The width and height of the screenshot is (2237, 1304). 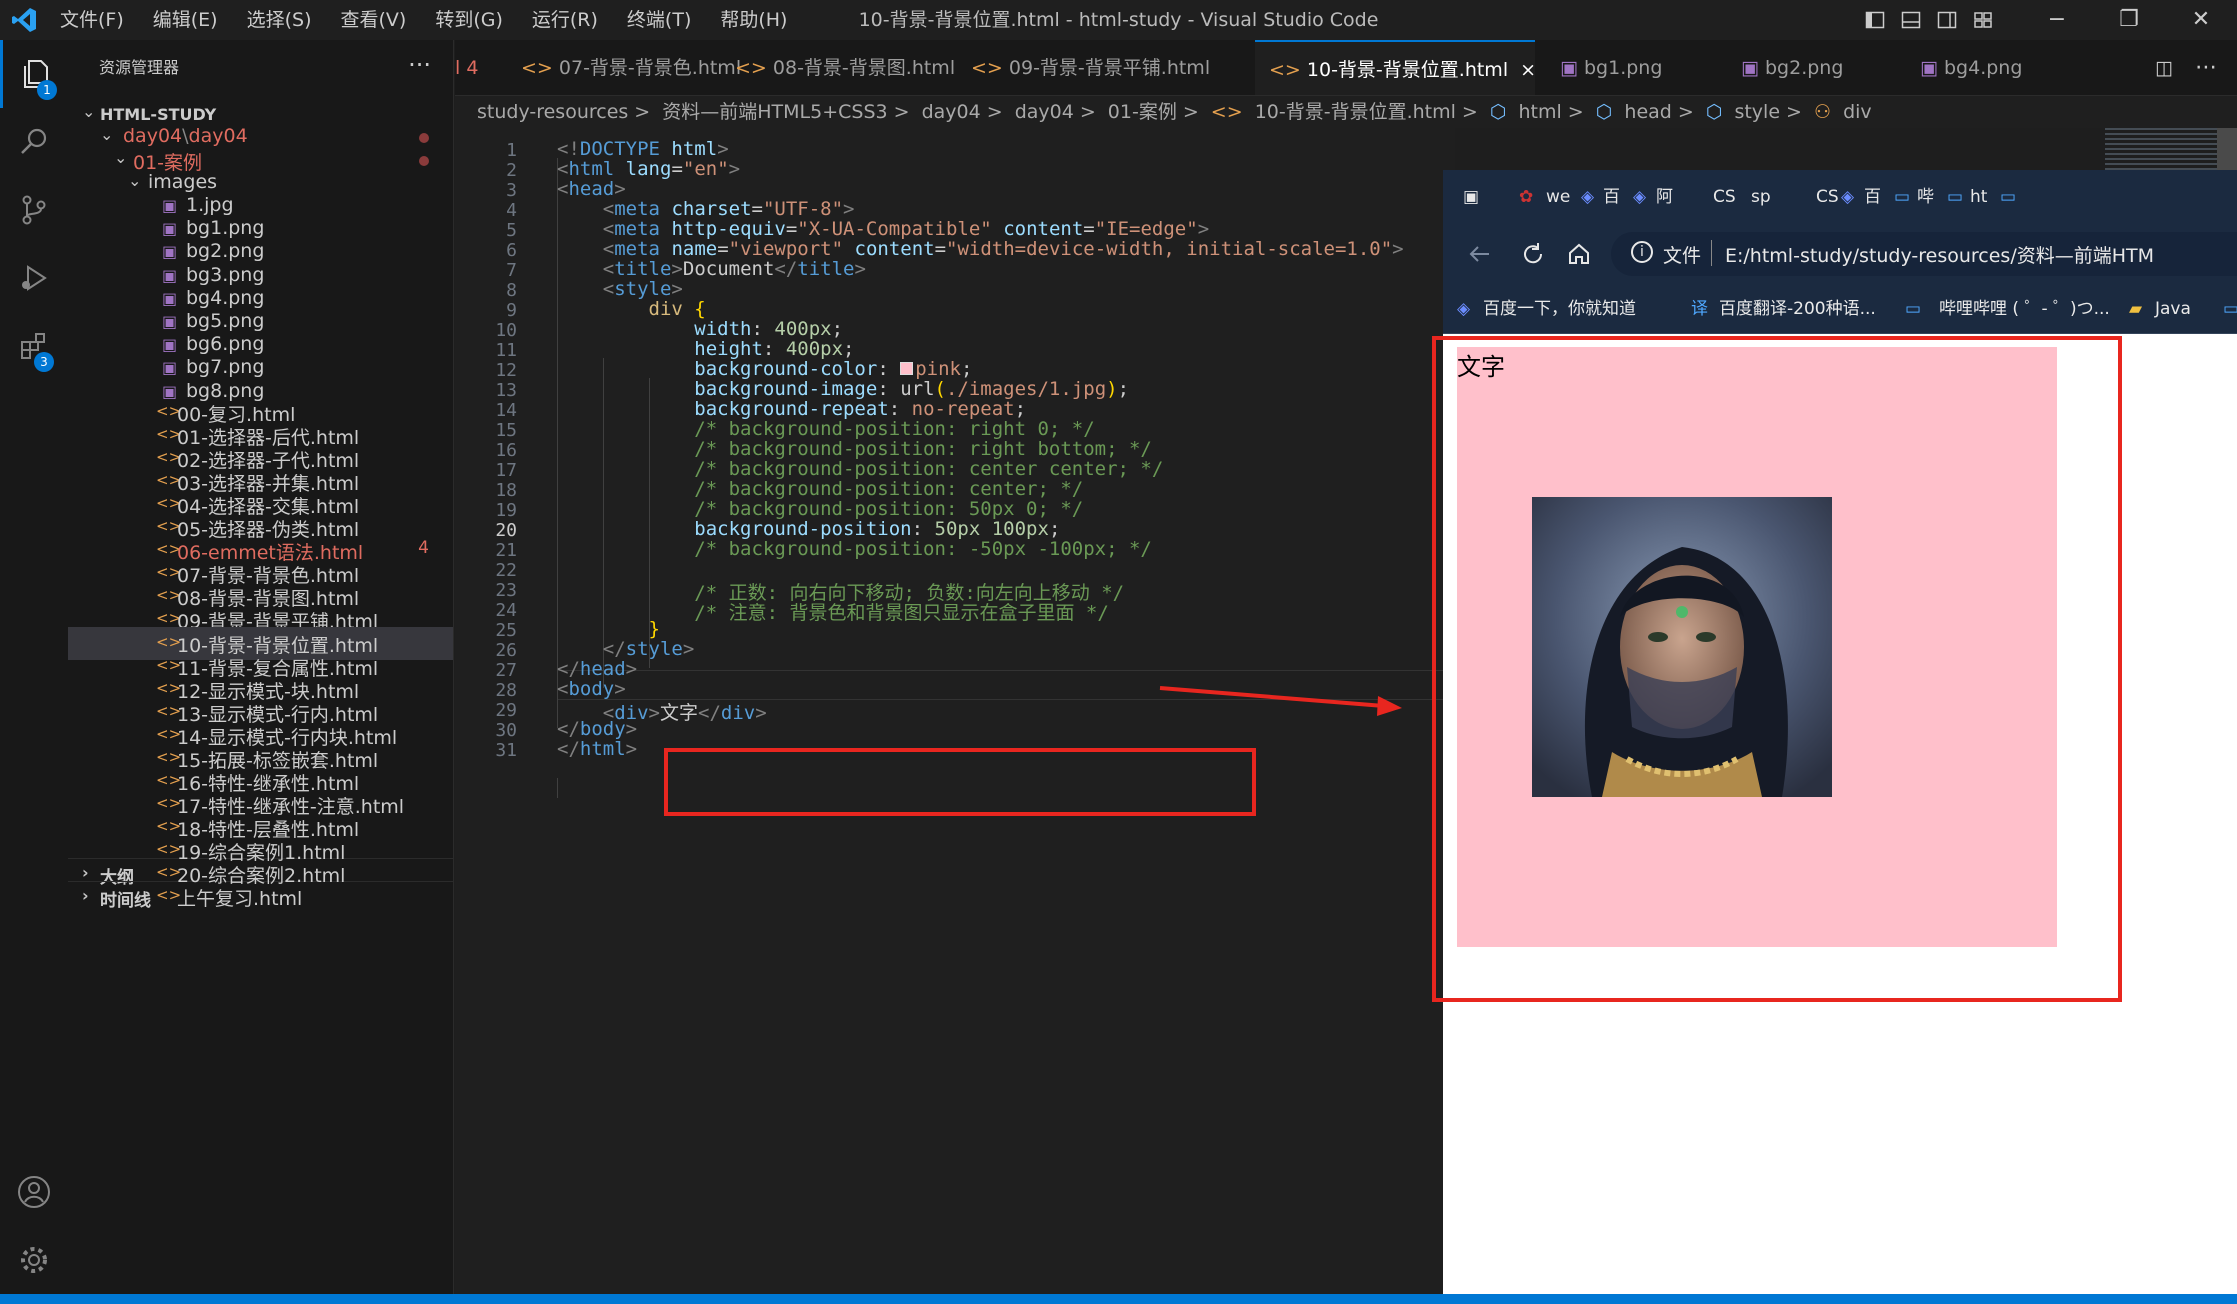 I want to click on window-controls: − ❐ ✕, so click(x=2047, y=20).